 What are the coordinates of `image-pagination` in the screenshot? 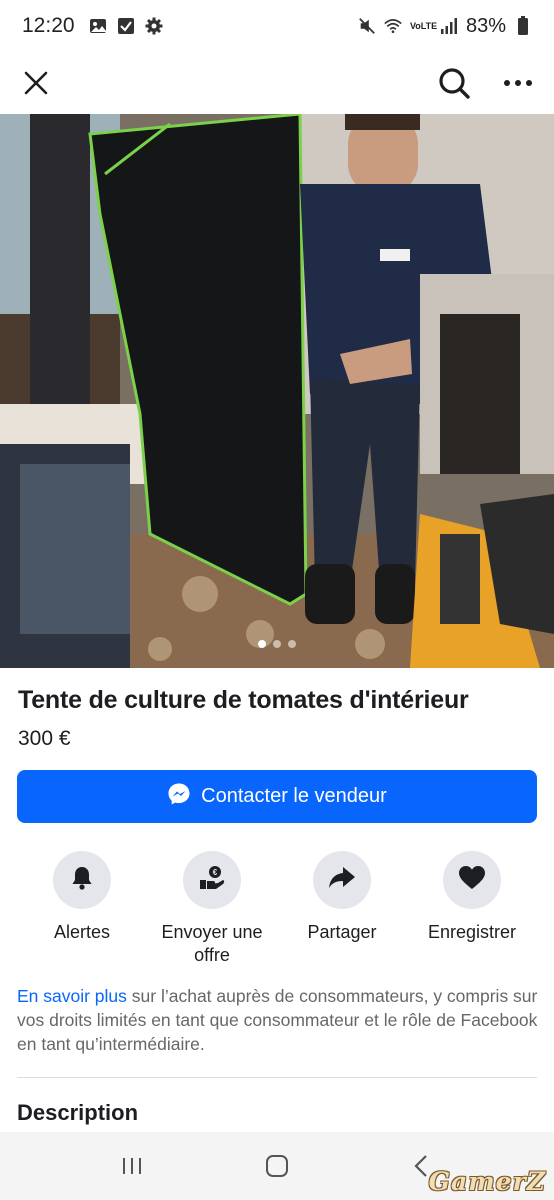 It's located at (277, 644).